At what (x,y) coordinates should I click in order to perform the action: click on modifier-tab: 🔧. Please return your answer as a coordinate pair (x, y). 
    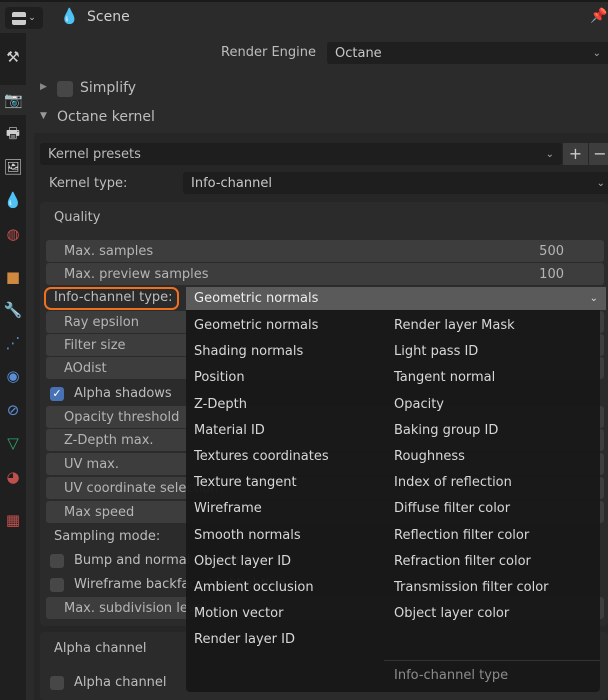
    Looking at the image, I should click on (13, 310).